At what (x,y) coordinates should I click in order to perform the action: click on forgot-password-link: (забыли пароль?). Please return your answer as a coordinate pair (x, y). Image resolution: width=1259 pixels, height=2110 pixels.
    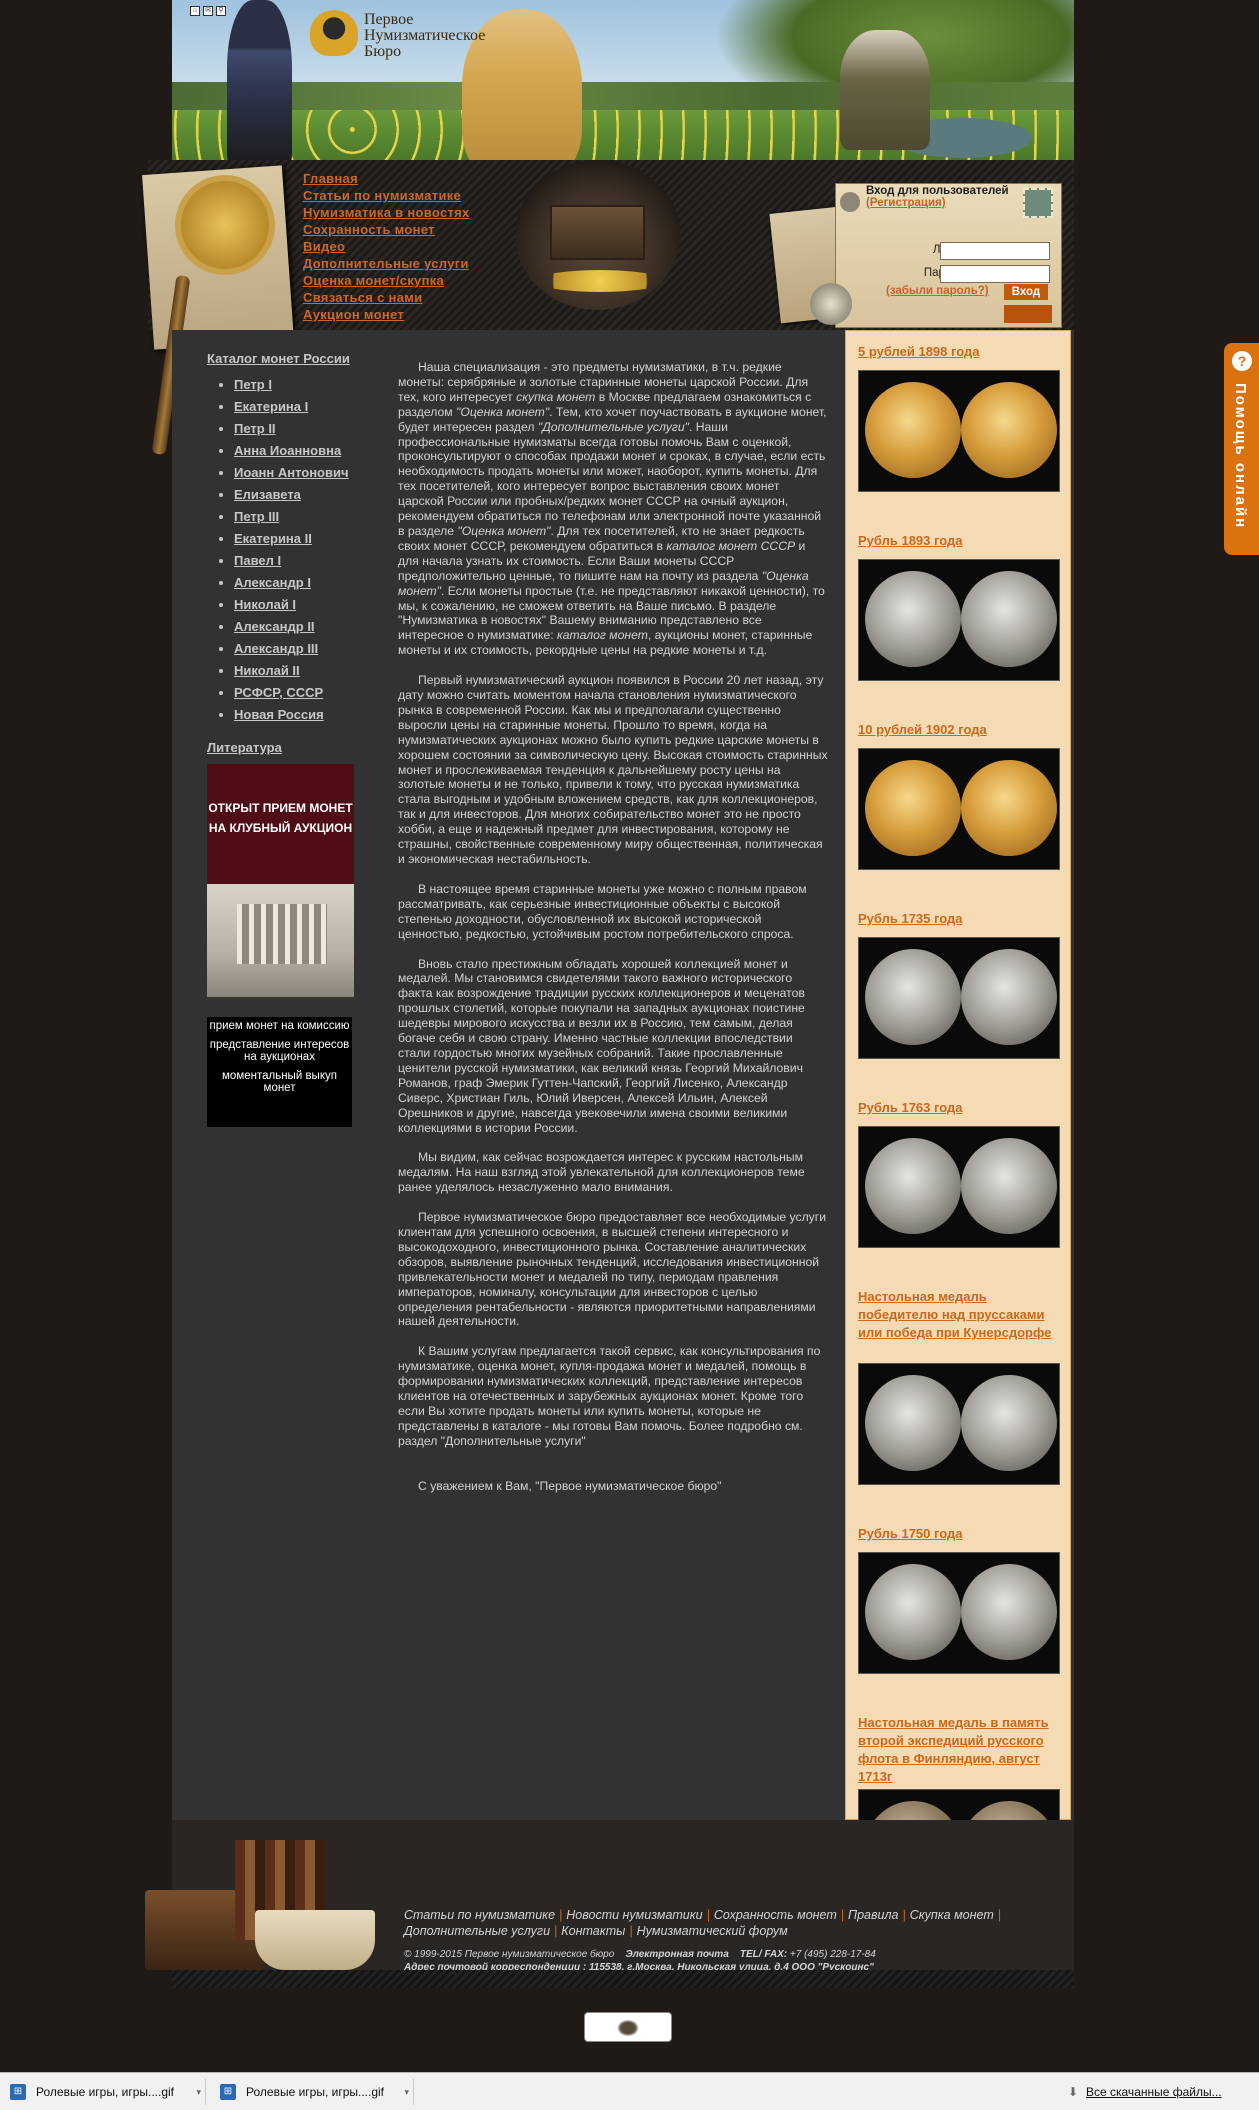
    Looking at the image, I should click on (937, 291).